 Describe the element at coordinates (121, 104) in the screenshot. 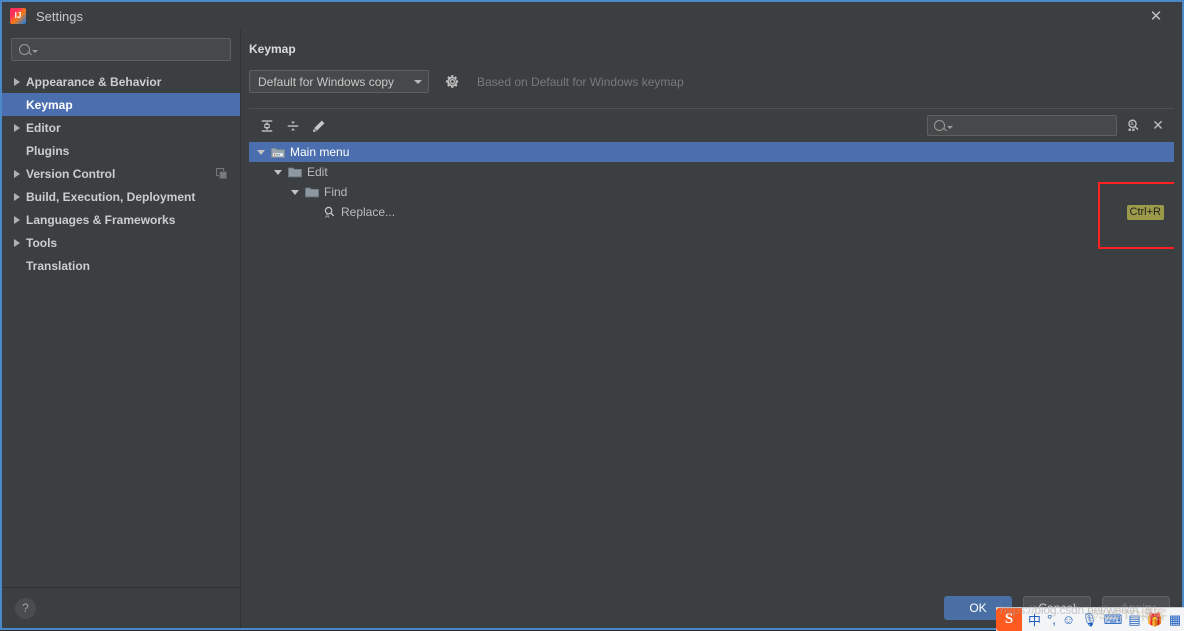

I see `sidebar-item-keymap: Keymap` at that location.